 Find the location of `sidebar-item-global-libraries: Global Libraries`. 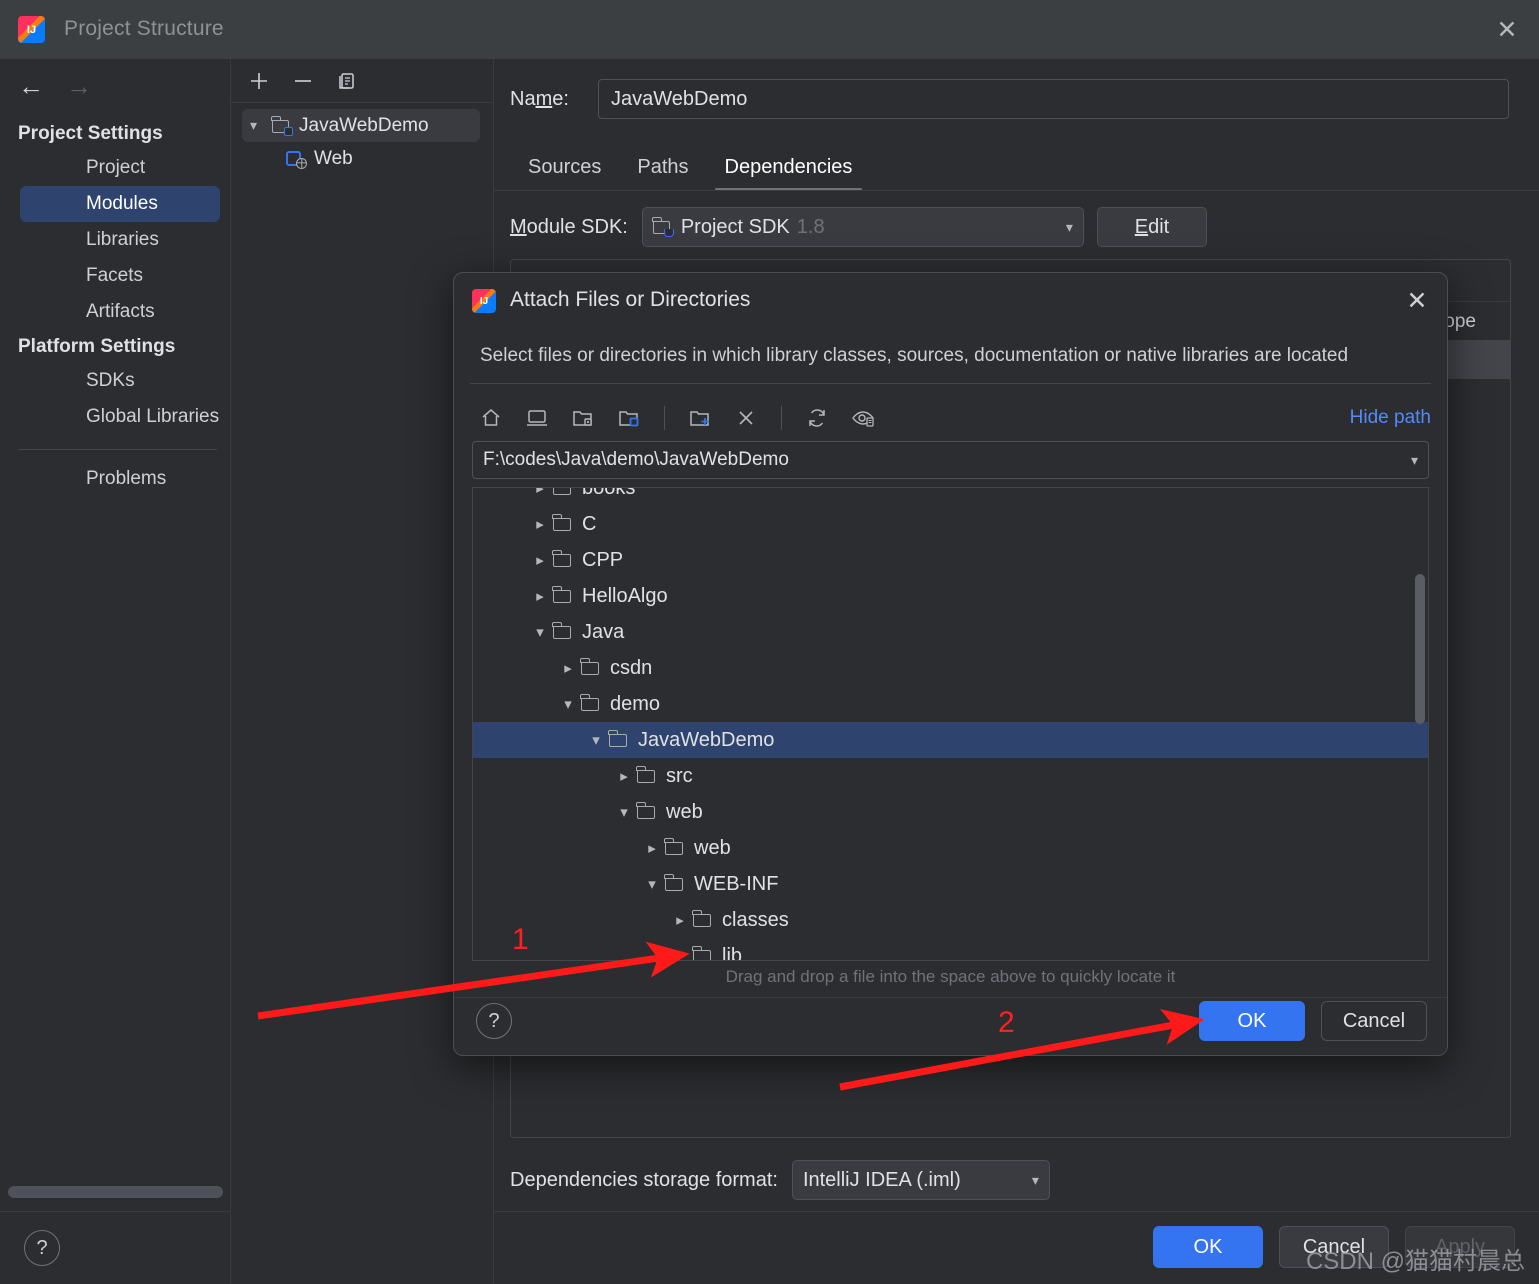

sidebar-item-global-libraries: Global Libraries is located at coordinates (120, 417).